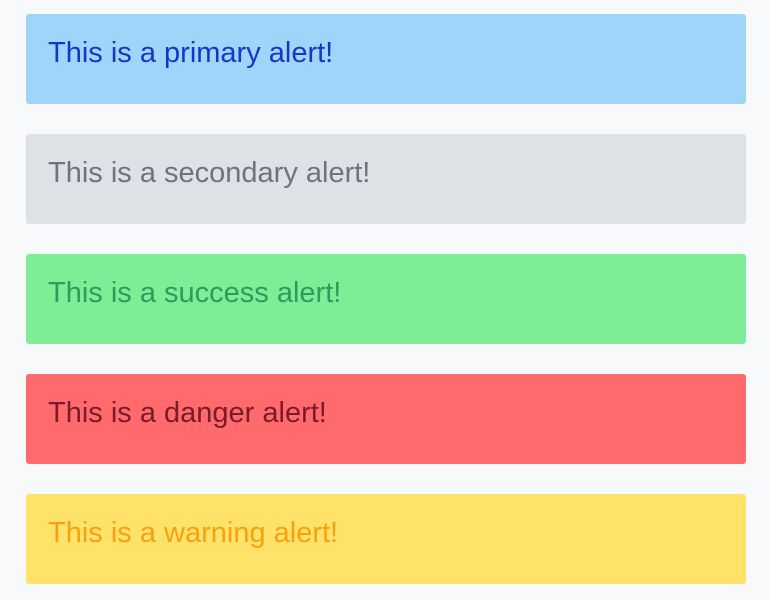 The width and height of the screenshot is (769, 600). Describe the element at coordinates (191, 53) in the screenshot. I see `alert-primary-text: This is a primary alert!` at that location.